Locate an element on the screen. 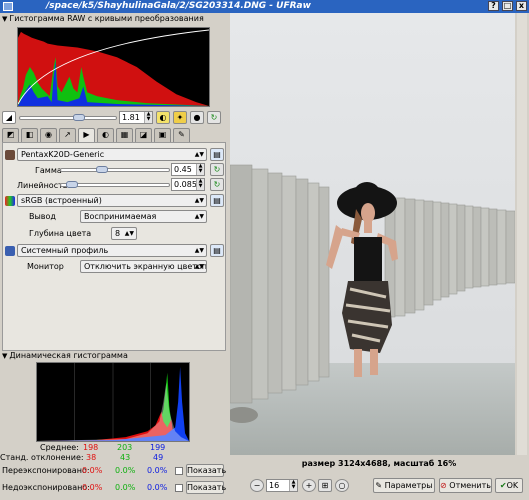  black-point-icon: ◢ is located at coordinates (9, 117).